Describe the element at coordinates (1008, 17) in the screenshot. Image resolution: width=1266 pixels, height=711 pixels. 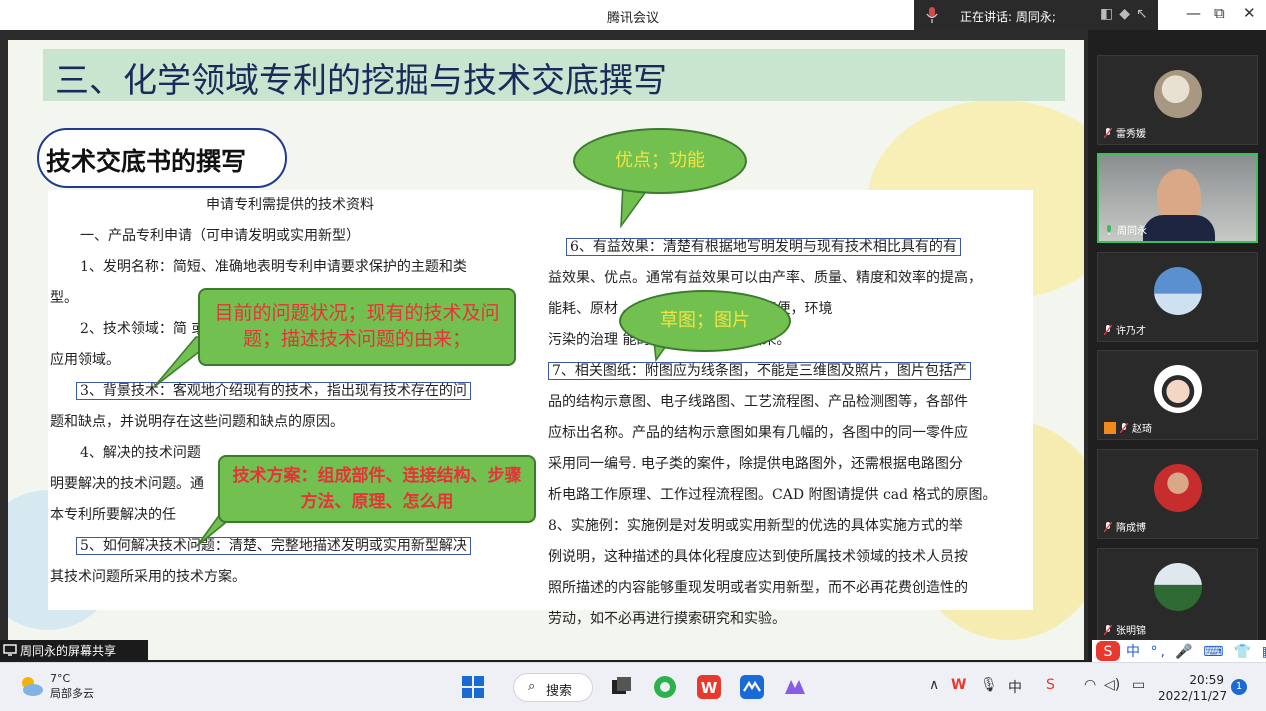
I see `speaking-label: 正在讲话: 周同永;` at that location.